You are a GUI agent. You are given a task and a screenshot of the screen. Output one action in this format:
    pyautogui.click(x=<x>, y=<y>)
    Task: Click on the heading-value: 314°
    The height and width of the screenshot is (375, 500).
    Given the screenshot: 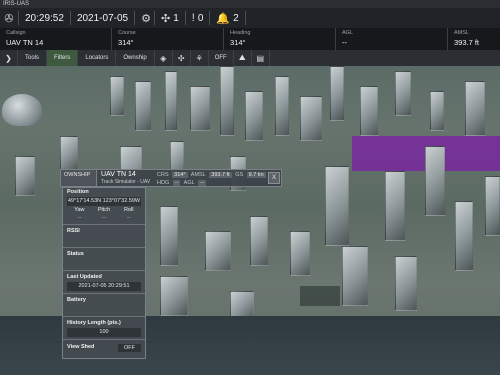 What is the action you would take?
    pyautogui.click(x=238, y=42)
    